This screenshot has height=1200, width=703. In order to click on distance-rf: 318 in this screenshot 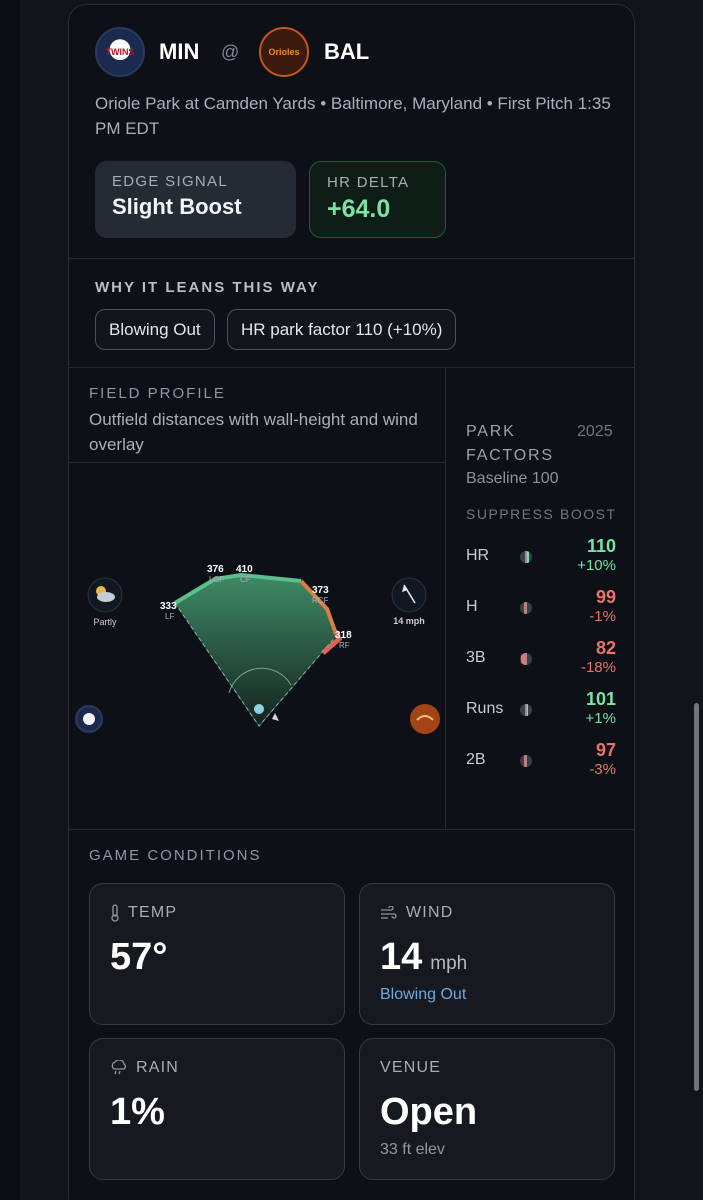, I will do `click(343, 635)`.